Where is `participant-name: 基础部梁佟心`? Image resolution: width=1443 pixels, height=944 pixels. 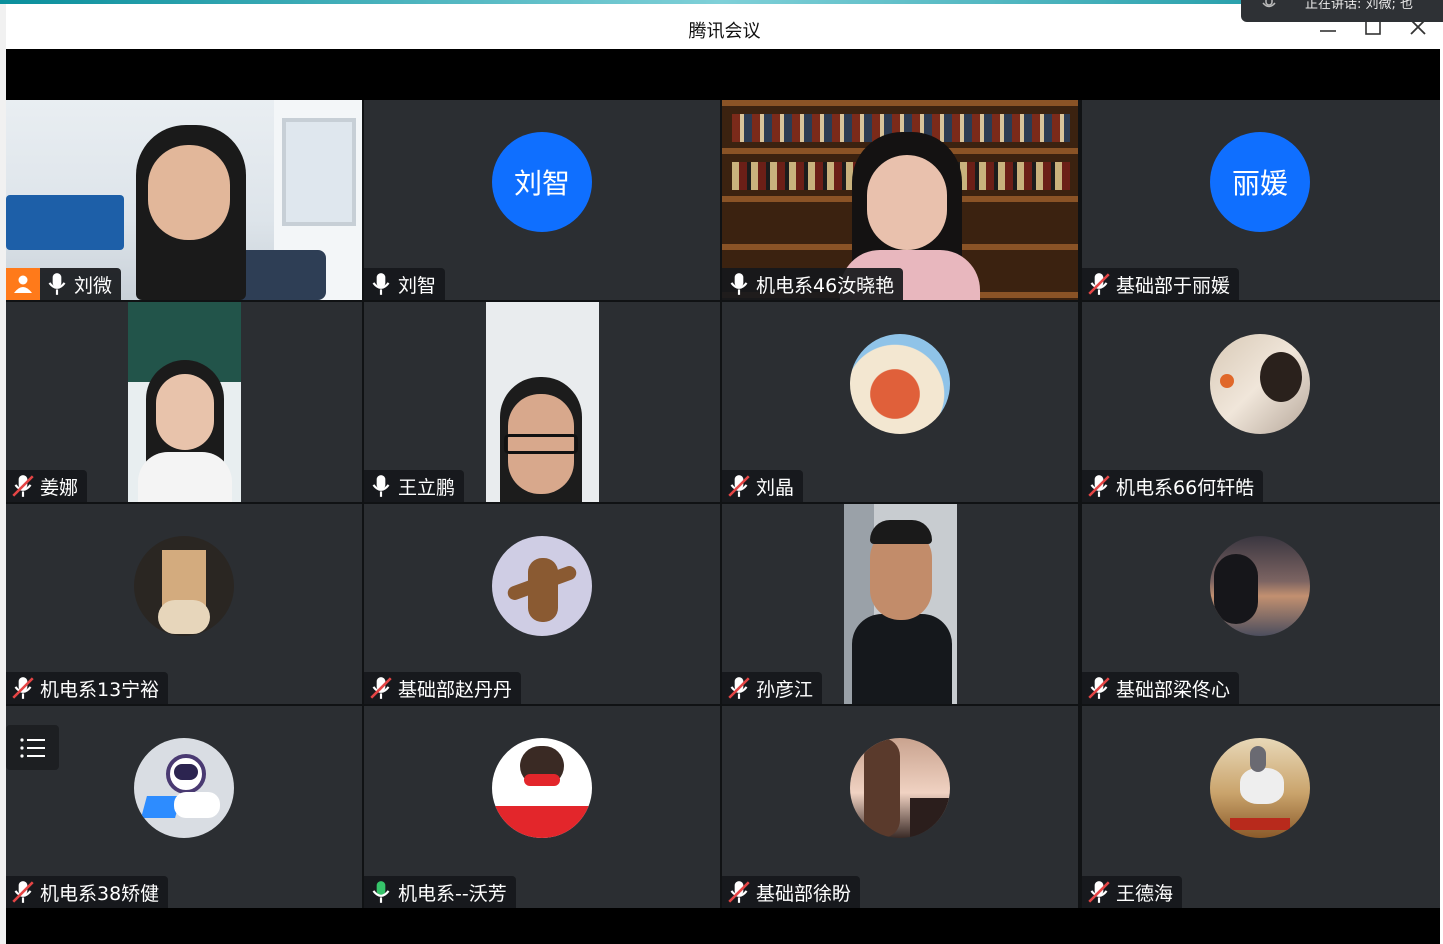 participant-name: 基础部梁佟心 is located at coordinates (1173, 689).